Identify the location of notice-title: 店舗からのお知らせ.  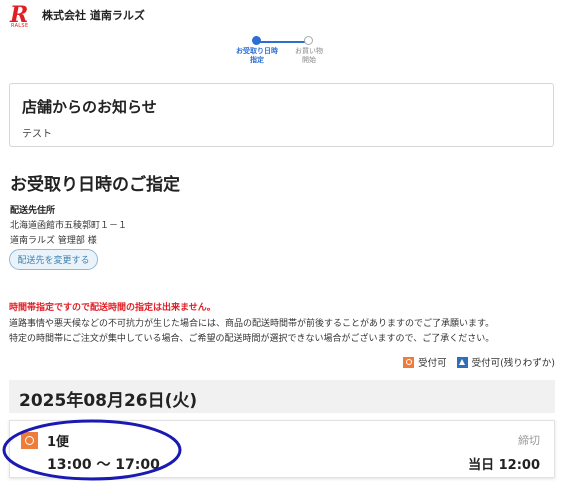
(89, 107).